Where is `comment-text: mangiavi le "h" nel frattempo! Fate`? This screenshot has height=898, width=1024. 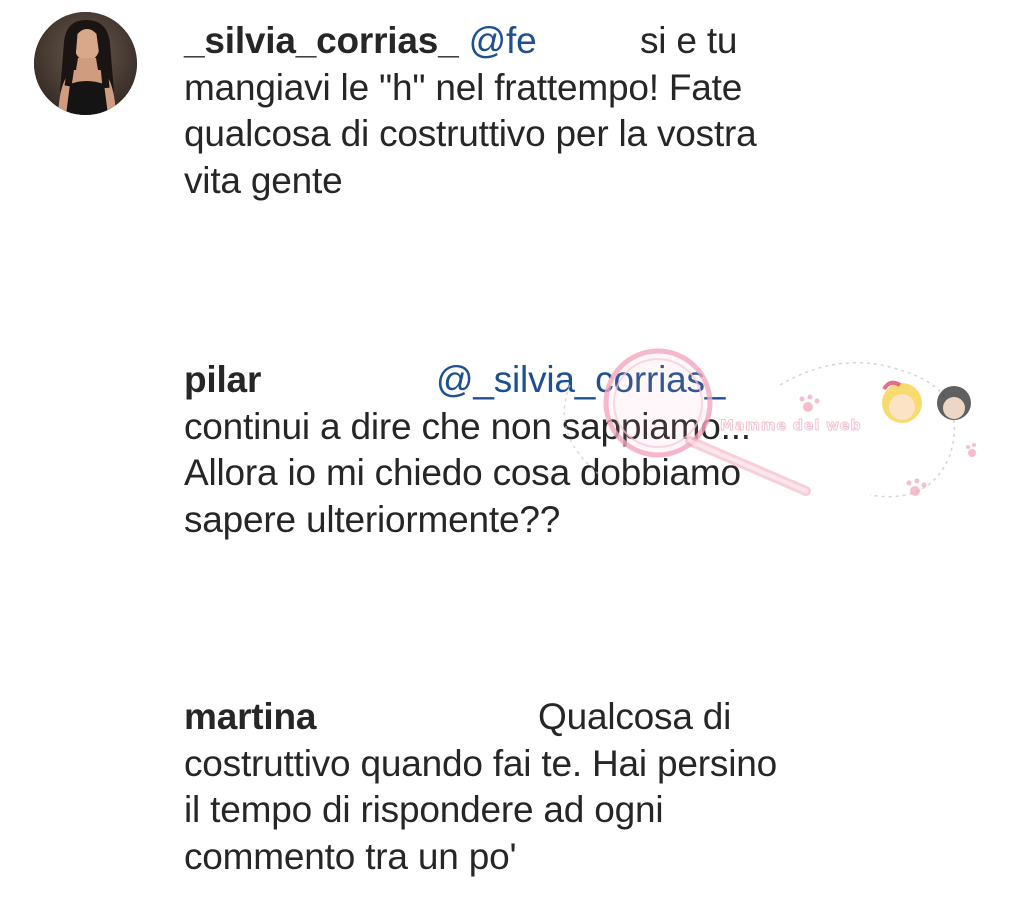 comment-text: mangiavi le "h" nel frattempo! Fate is located at coordinates (463, 87).